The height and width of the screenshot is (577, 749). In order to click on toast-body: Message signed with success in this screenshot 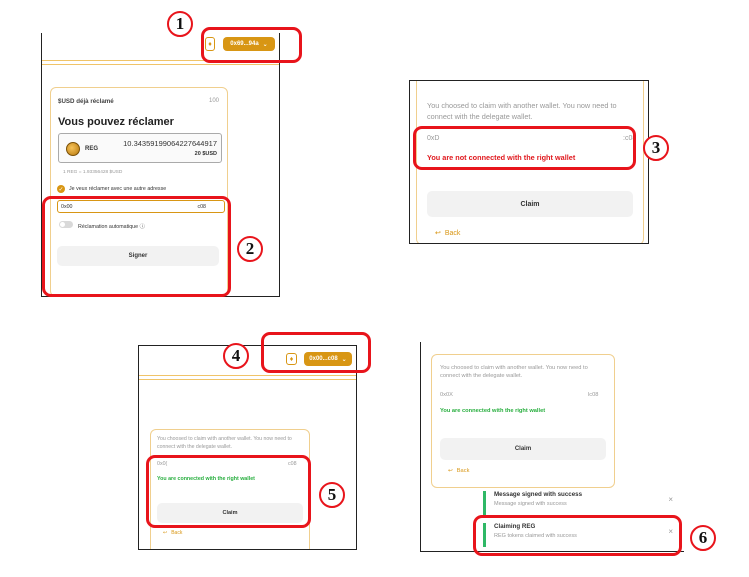, I will do `click(530, 504)`.